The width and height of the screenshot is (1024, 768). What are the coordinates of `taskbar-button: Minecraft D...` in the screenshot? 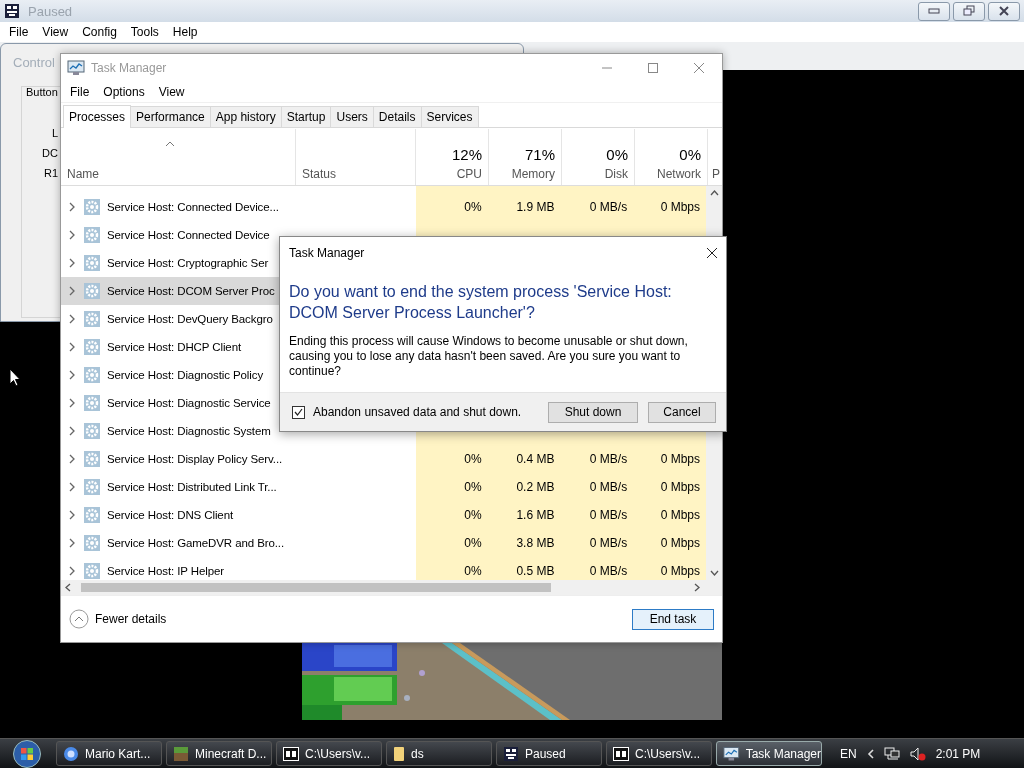 It's located at (219, 753).